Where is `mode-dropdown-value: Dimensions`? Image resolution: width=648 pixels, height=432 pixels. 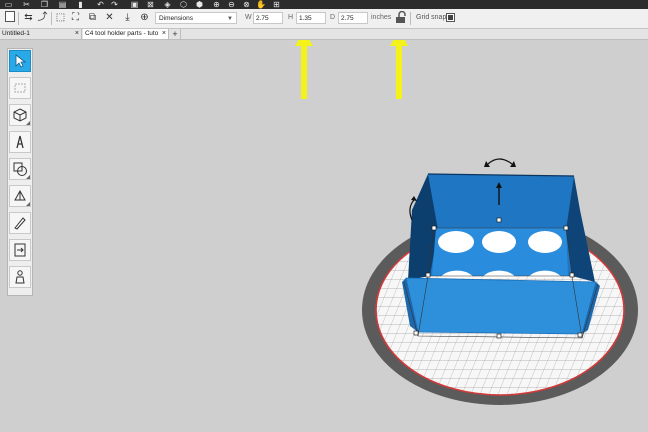
mode-dropdown-value: Dimensions is located at coordinates (176, 18).